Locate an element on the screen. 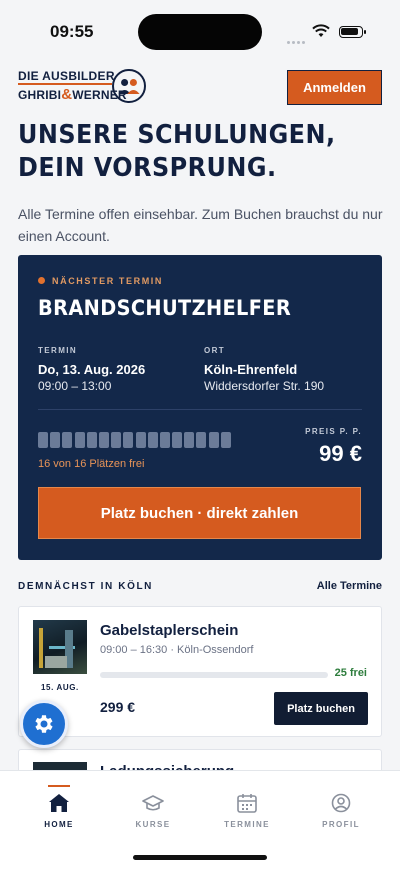 This screenshot has width=400, height=869. card-divider is located at coordinates (200, 409).